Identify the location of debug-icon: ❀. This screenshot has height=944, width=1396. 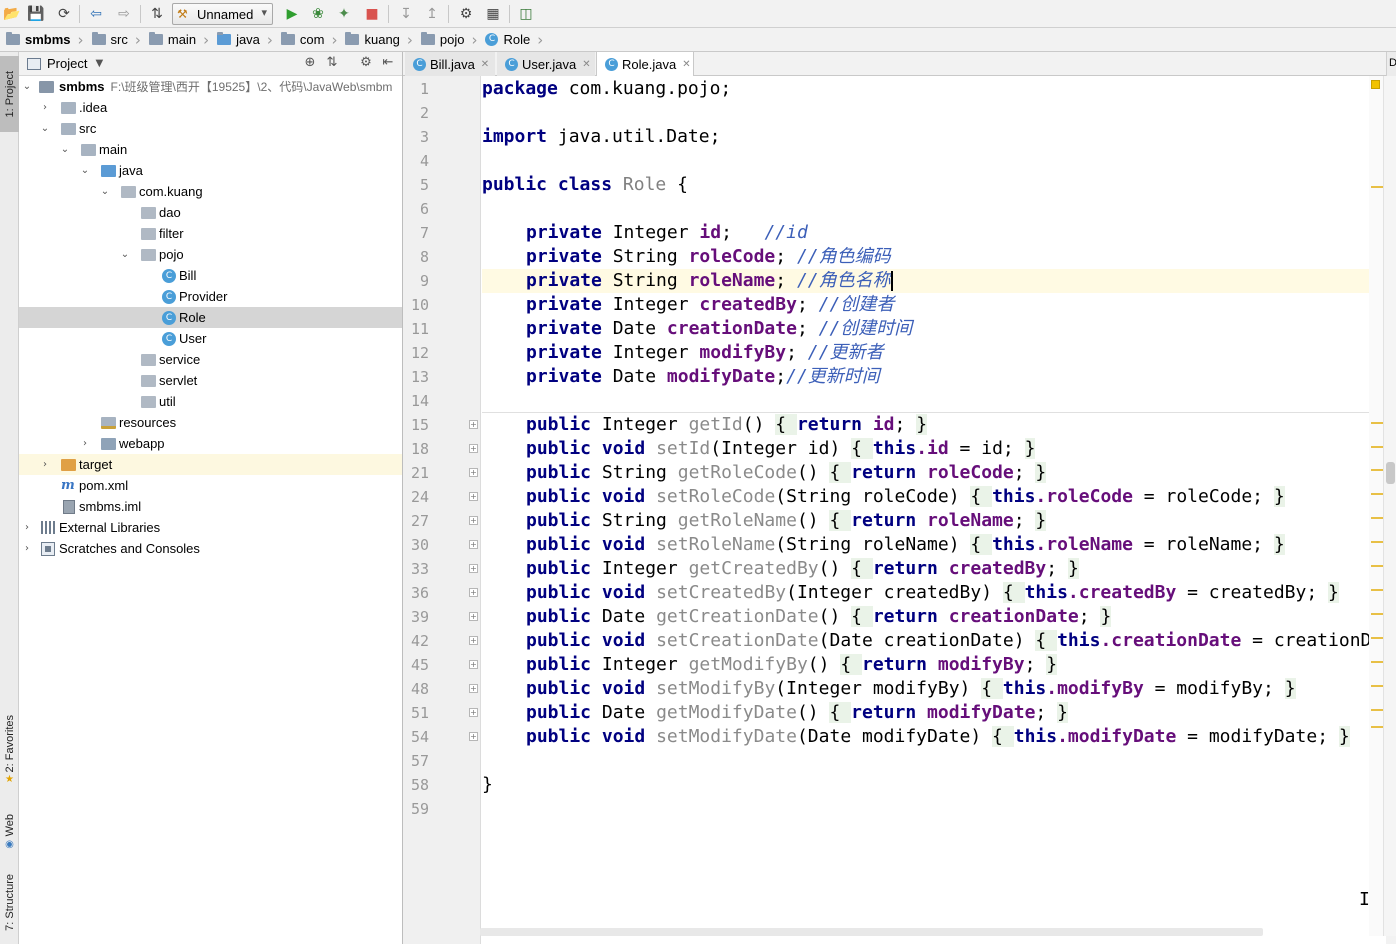
(318, 14).